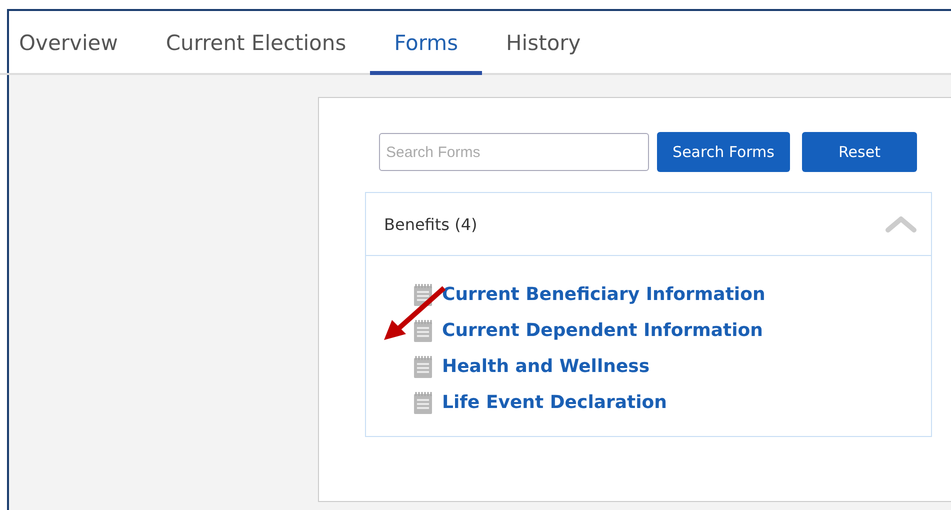 The image size is (951, 510). I want to click on form-link: Health and Wellness, so click(546, 367).